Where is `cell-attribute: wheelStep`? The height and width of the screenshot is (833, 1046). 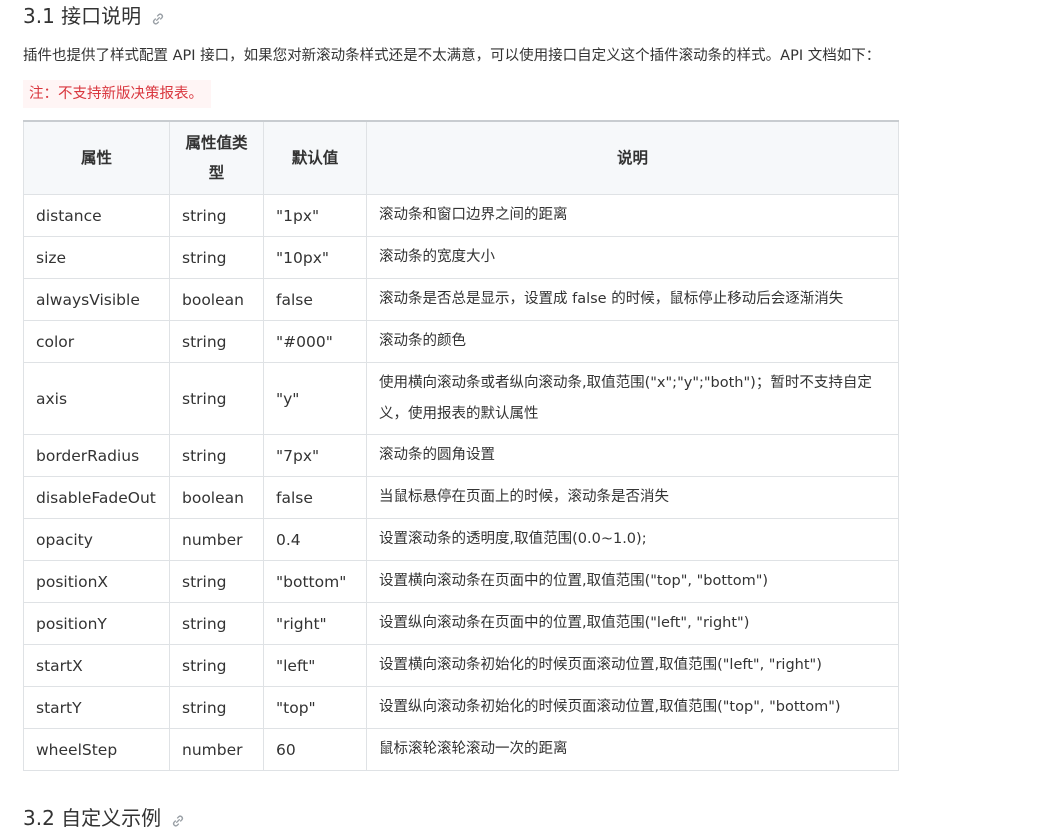
cell-attribute: wheelStep is located at coordinates (96, 749).